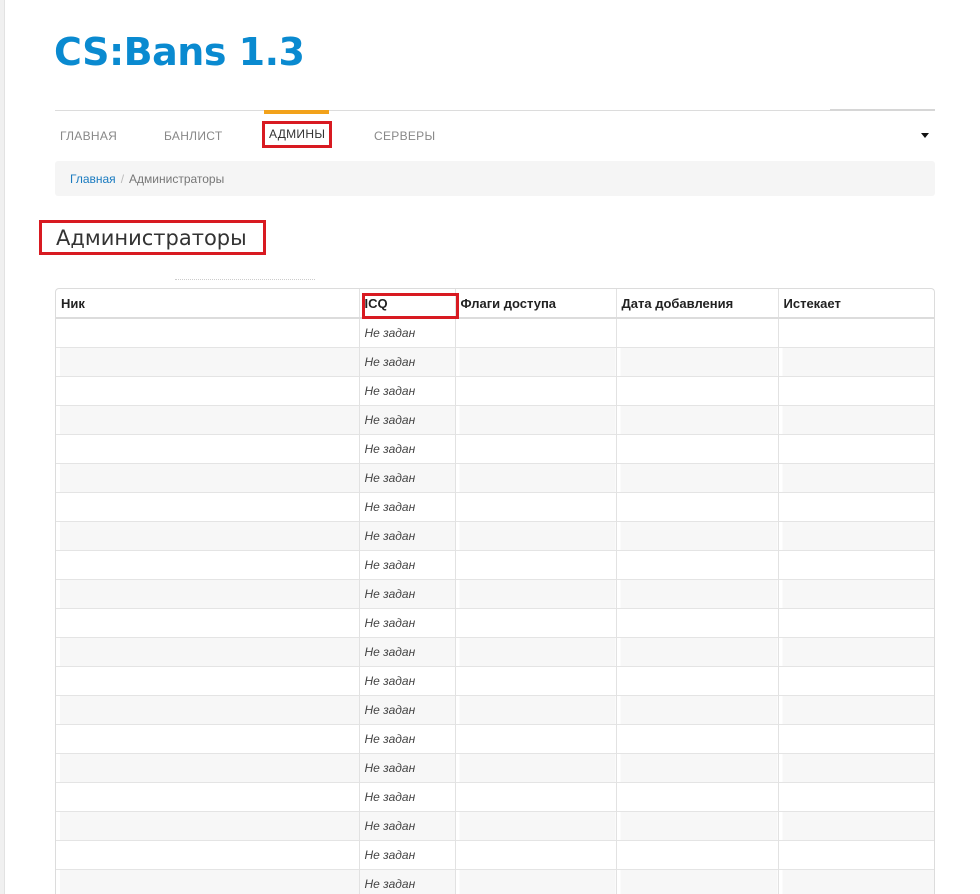 The width and height of the screenshot is (980, 894). What do you see at coordinates (882, 110) in the screenshot?
I see `nav-divider-right` at bounding box center [882, 110].